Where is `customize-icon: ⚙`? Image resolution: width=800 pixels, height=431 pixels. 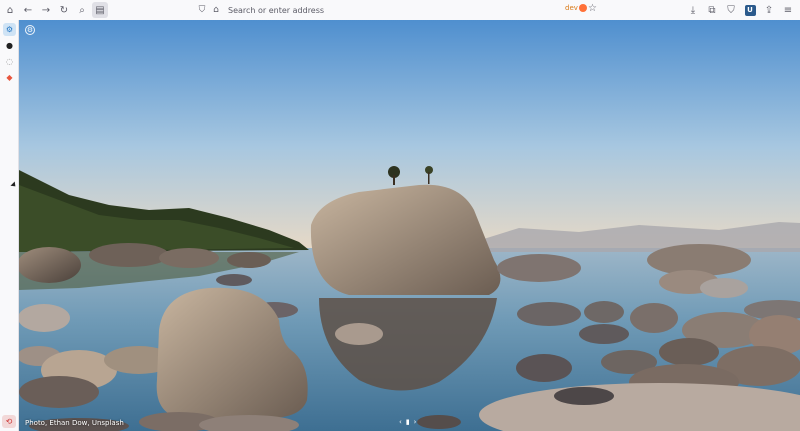
customize-icon: ⚙ is located at coordinates (30, 30).